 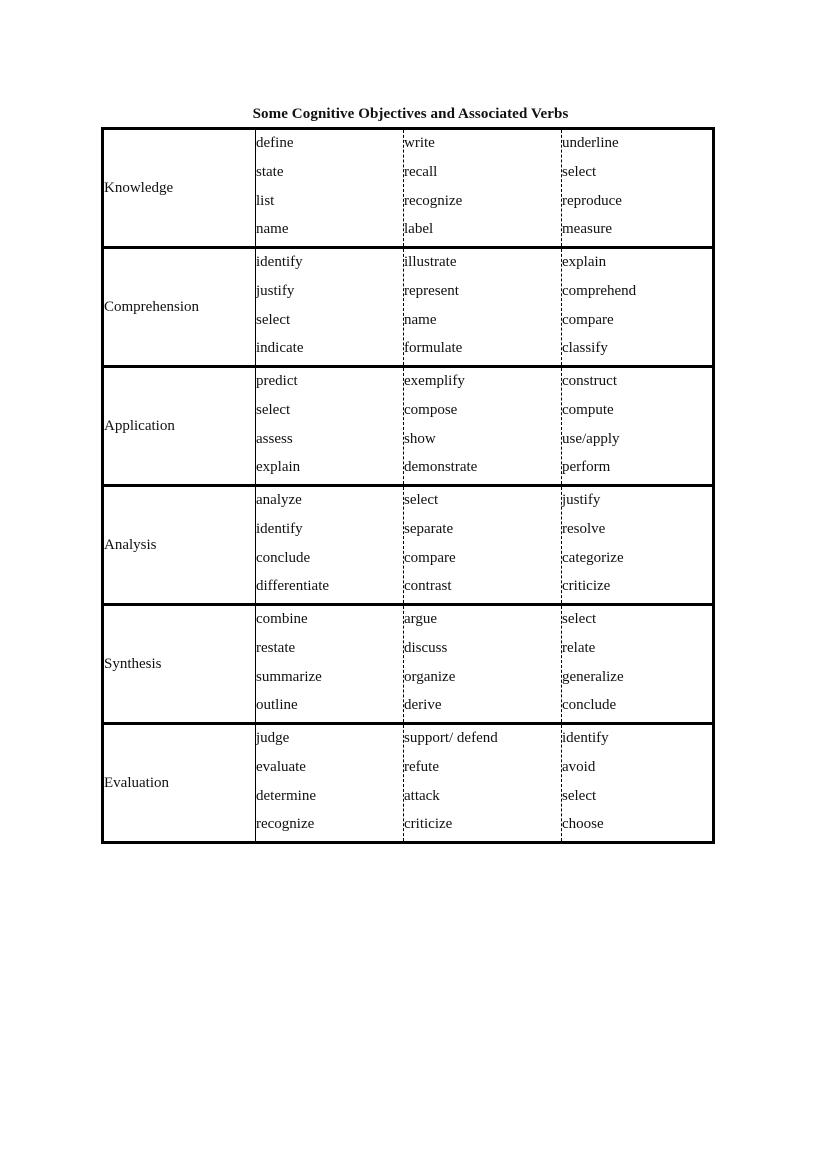 I want to click on verb-item: state, so click(x=270, y=171).